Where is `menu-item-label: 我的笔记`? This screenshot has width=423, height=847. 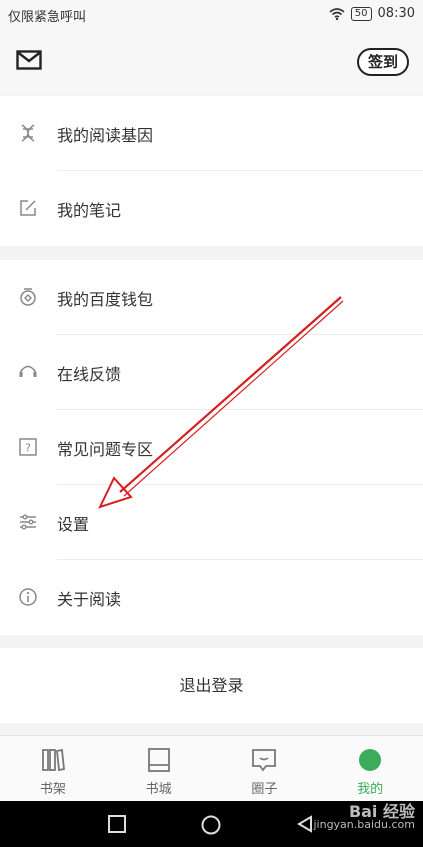 menu-item-label: 我的笔记 is located at coordinates (89, 210).